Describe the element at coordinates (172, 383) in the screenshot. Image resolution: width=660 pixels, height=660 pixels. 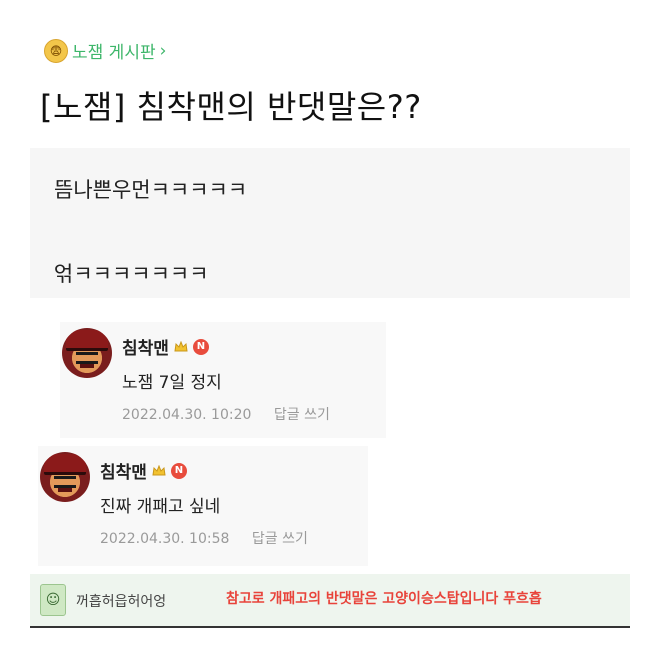
I see `comment-text: 노잼 7일 정지` at that location.